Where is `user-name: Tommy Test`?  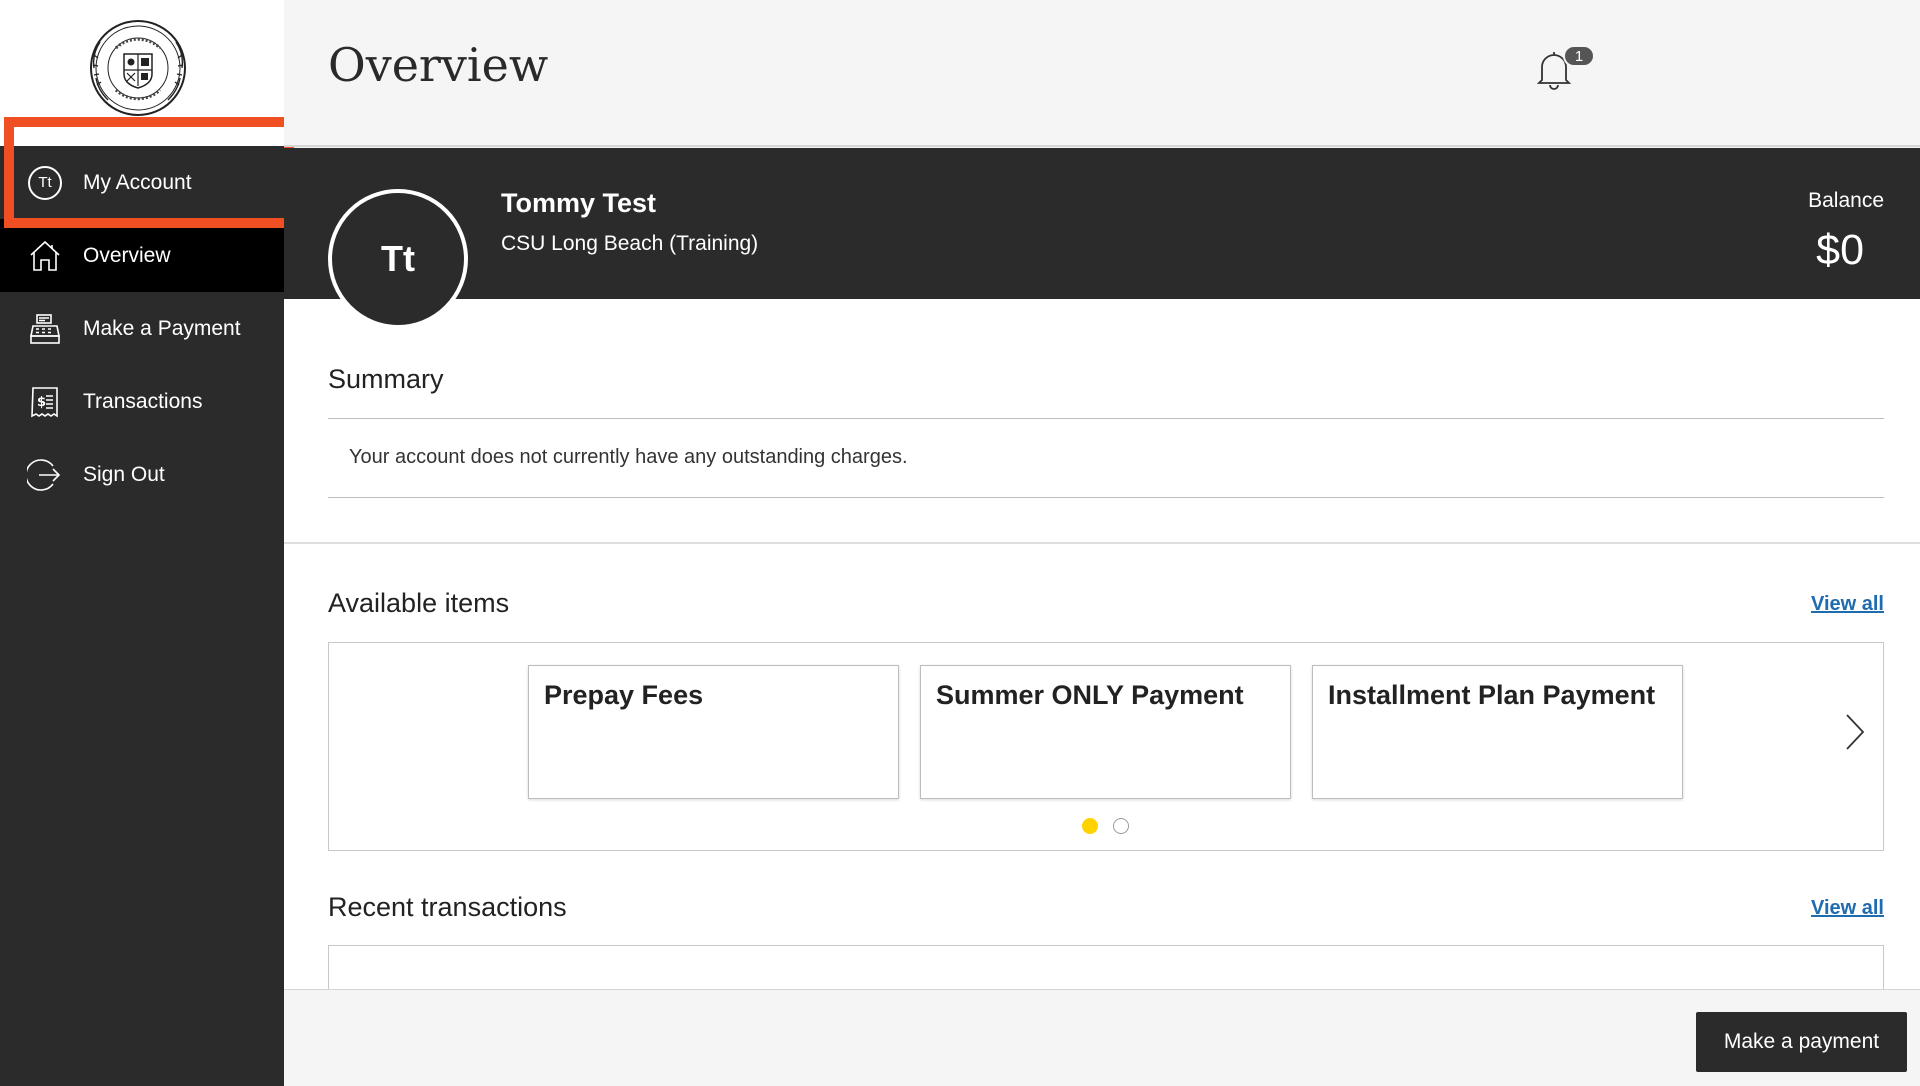 user-name: Tommy Test is located at coordinates (579, 203).